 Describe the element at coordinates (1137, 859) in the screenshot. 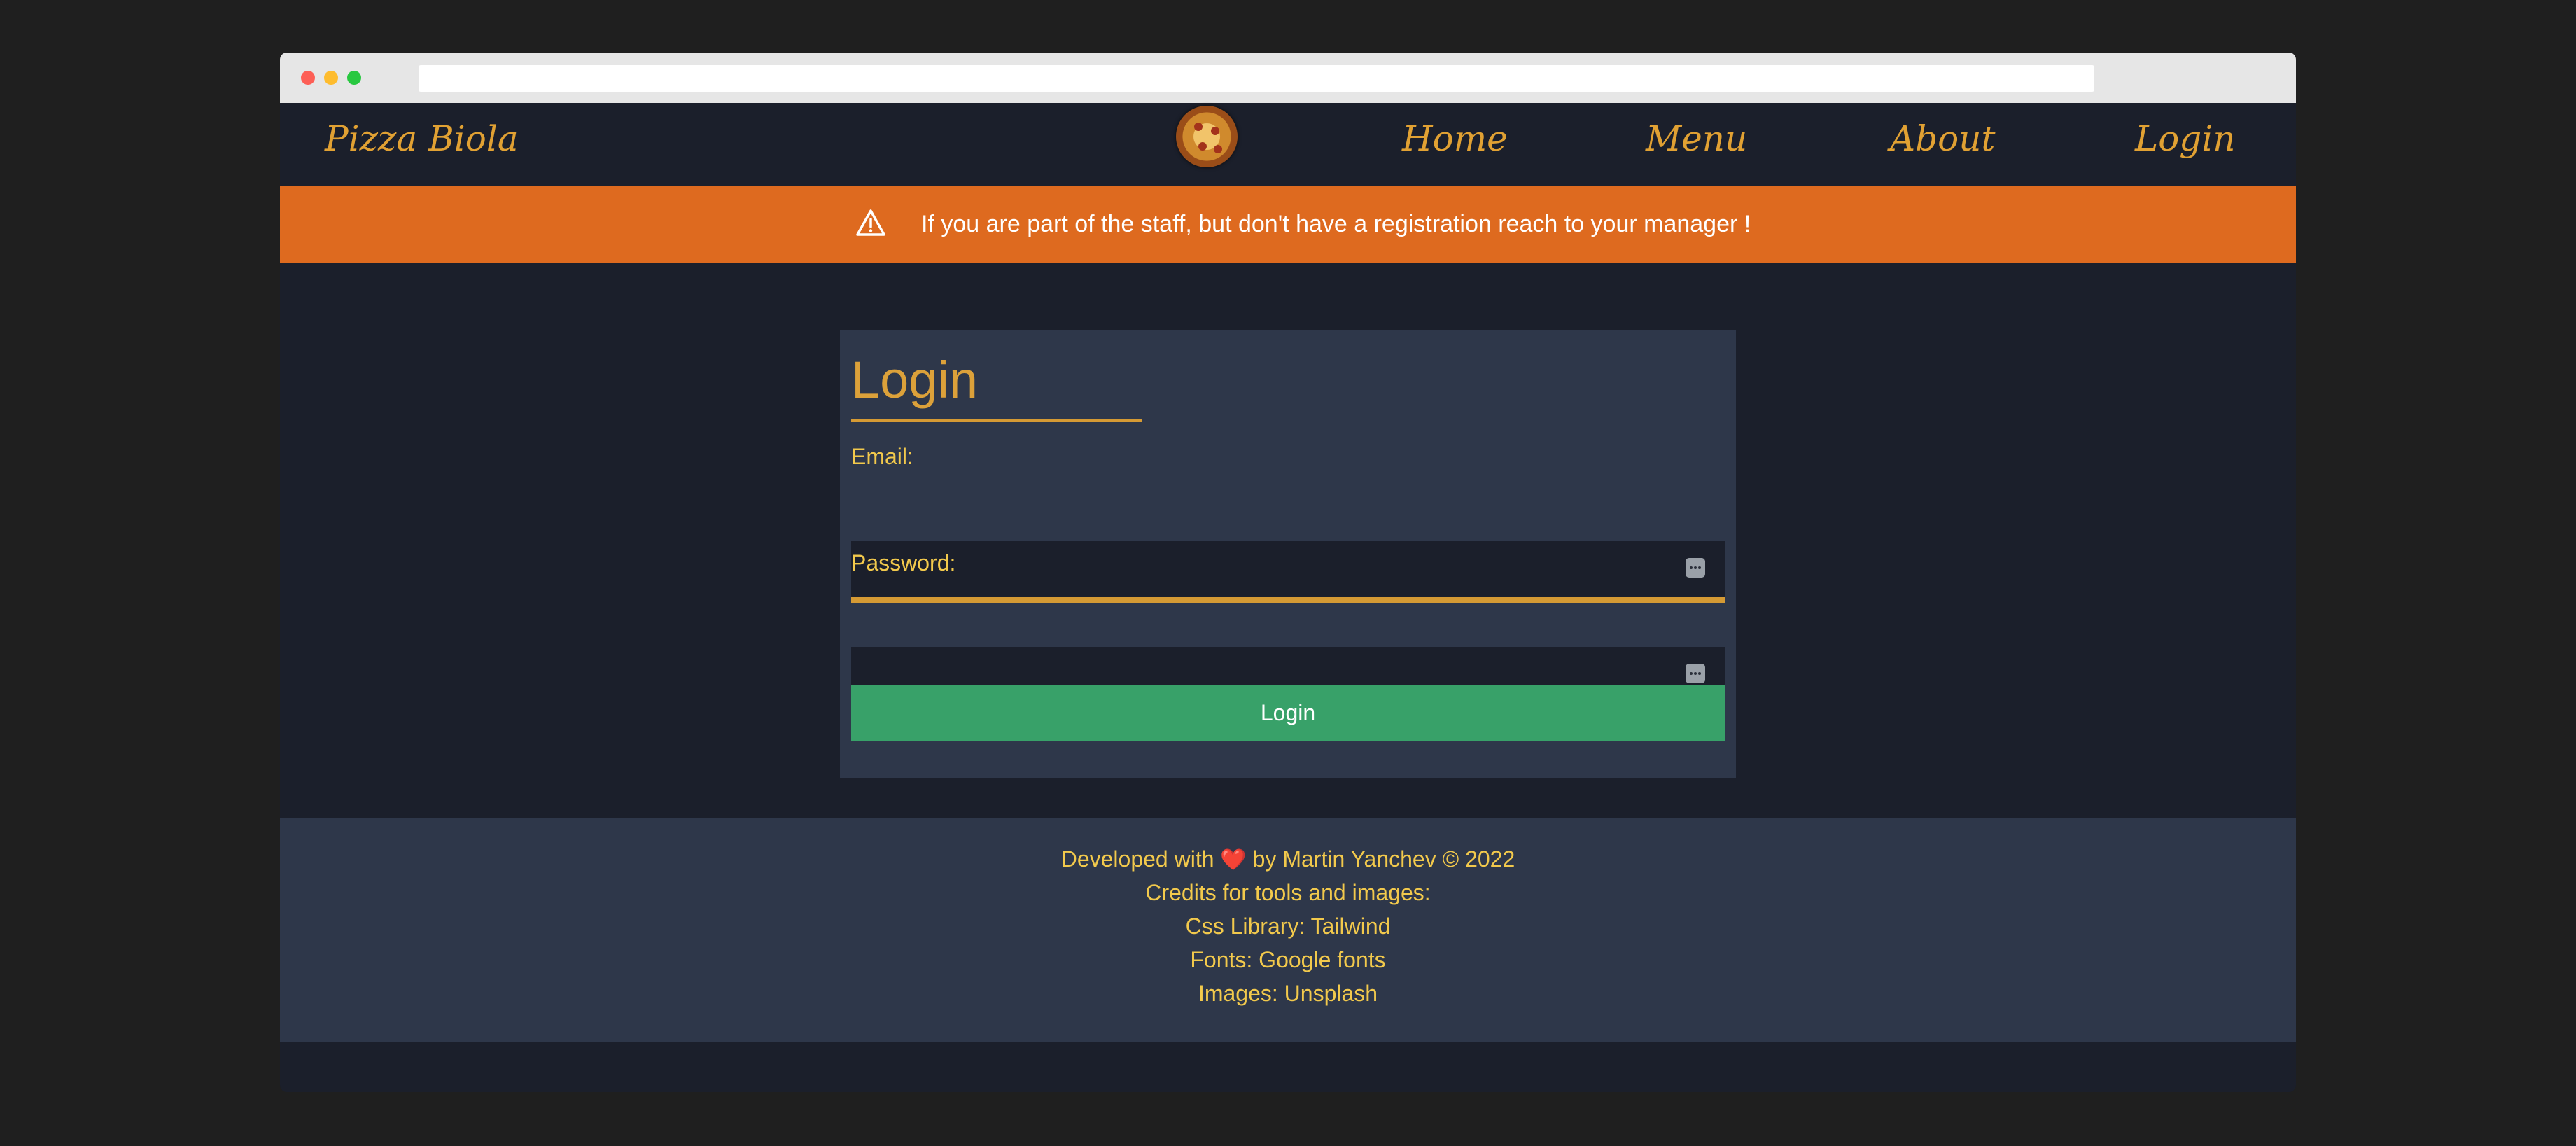

I see `developed-prefix: Developed with` at that location.